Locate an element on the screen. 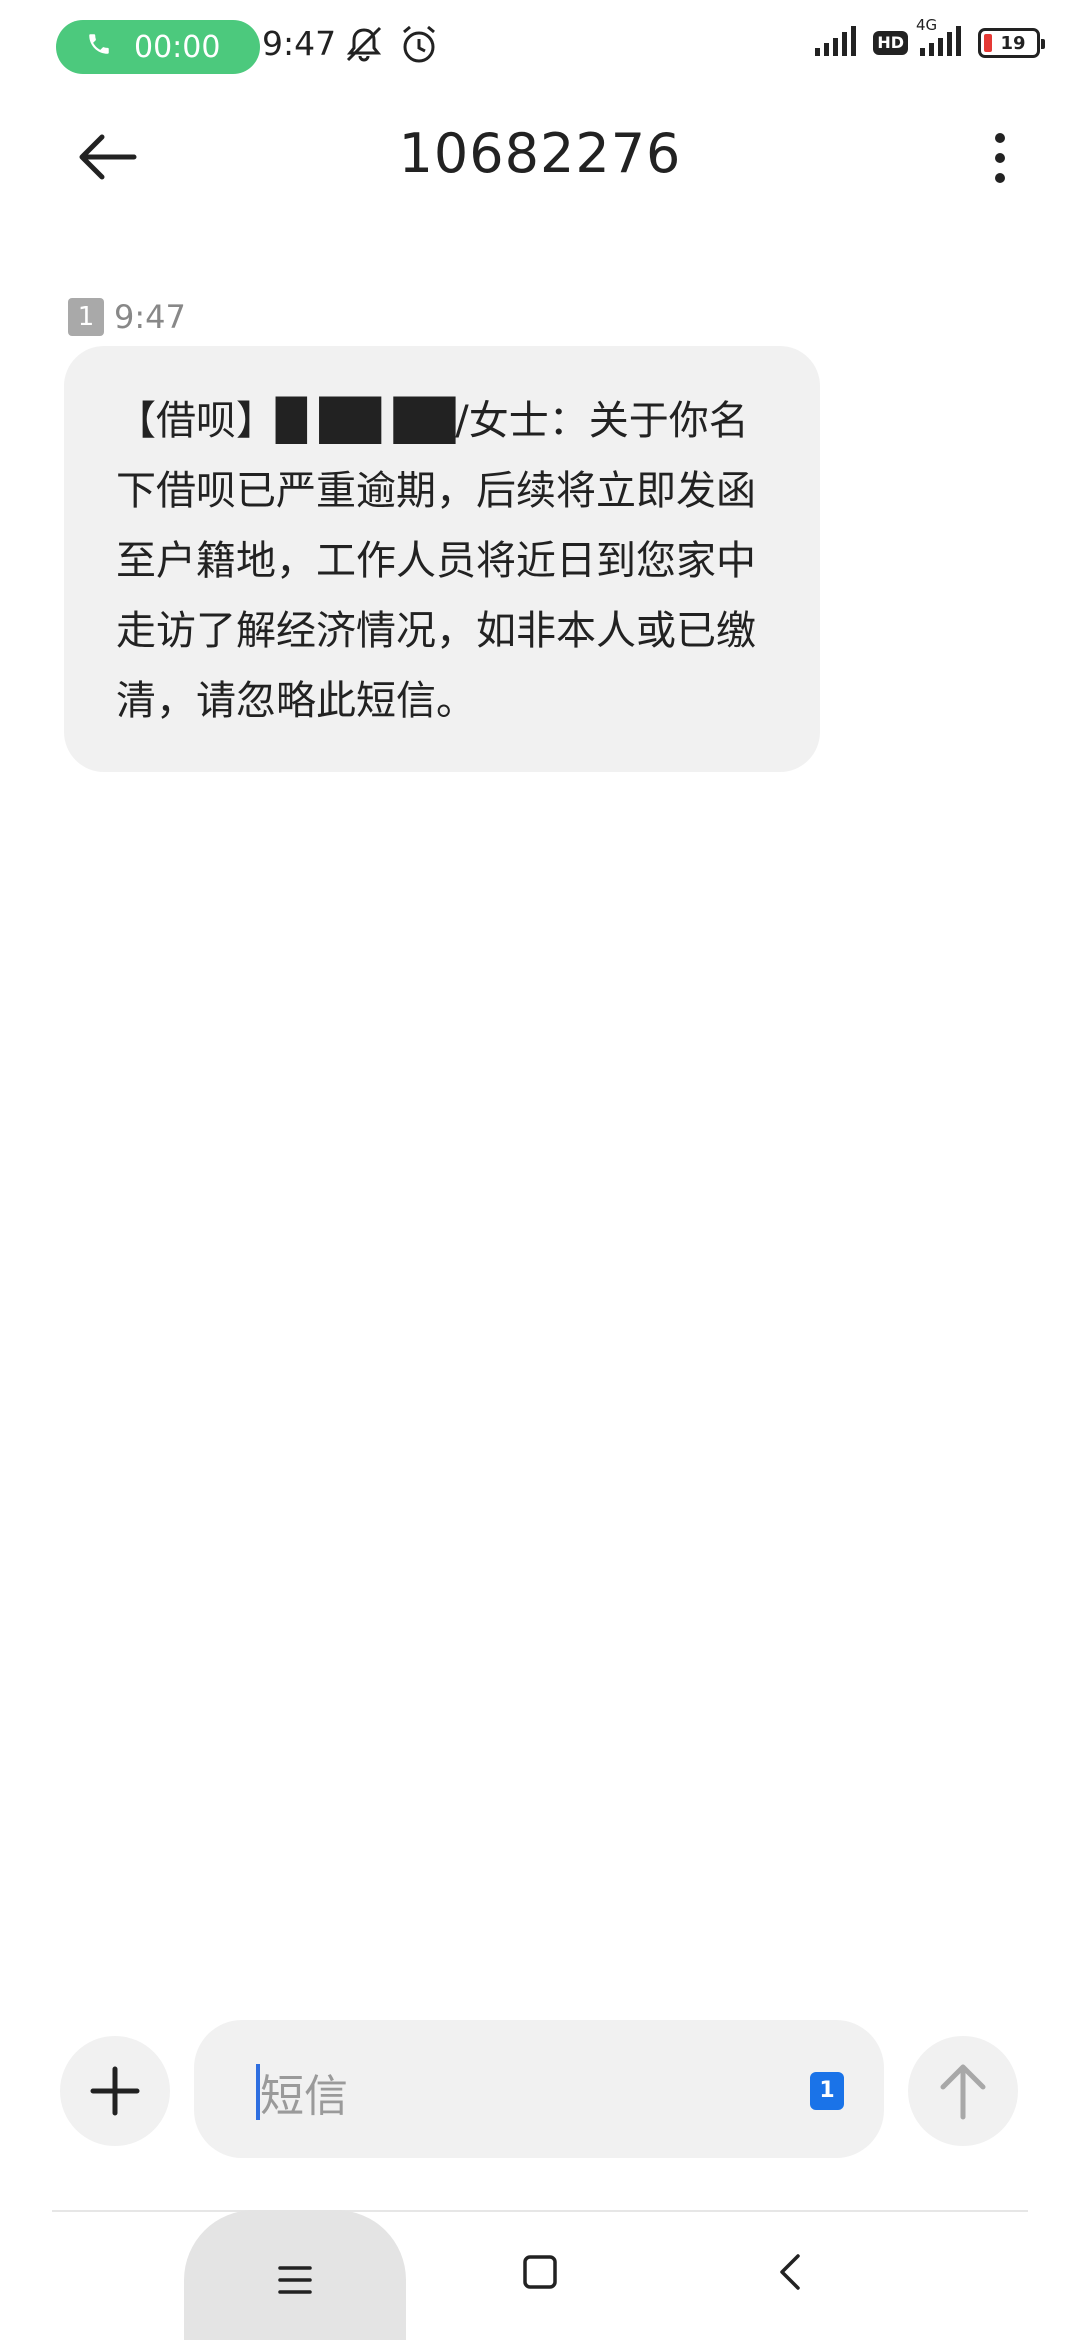 This screenshot has height=2340, width=1080. conversation-title: 10682276 is located at coordinates (540, 153).